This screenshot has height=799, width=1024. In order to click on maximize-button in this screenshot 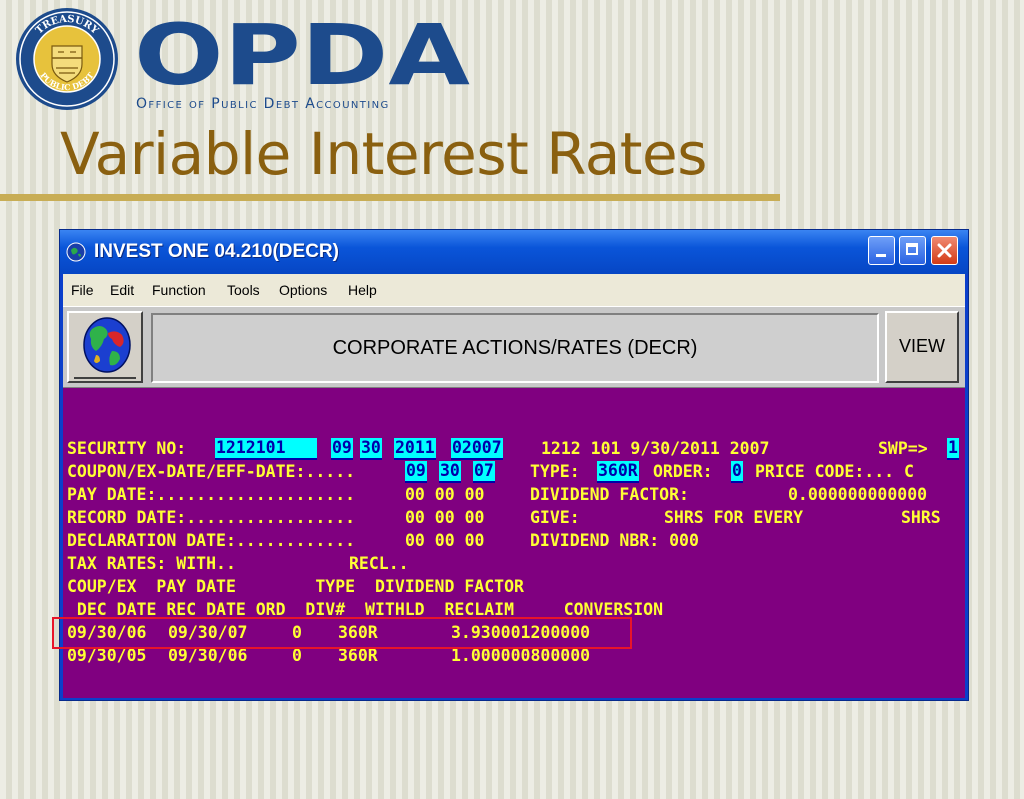, I will do `click(912, 250)`.